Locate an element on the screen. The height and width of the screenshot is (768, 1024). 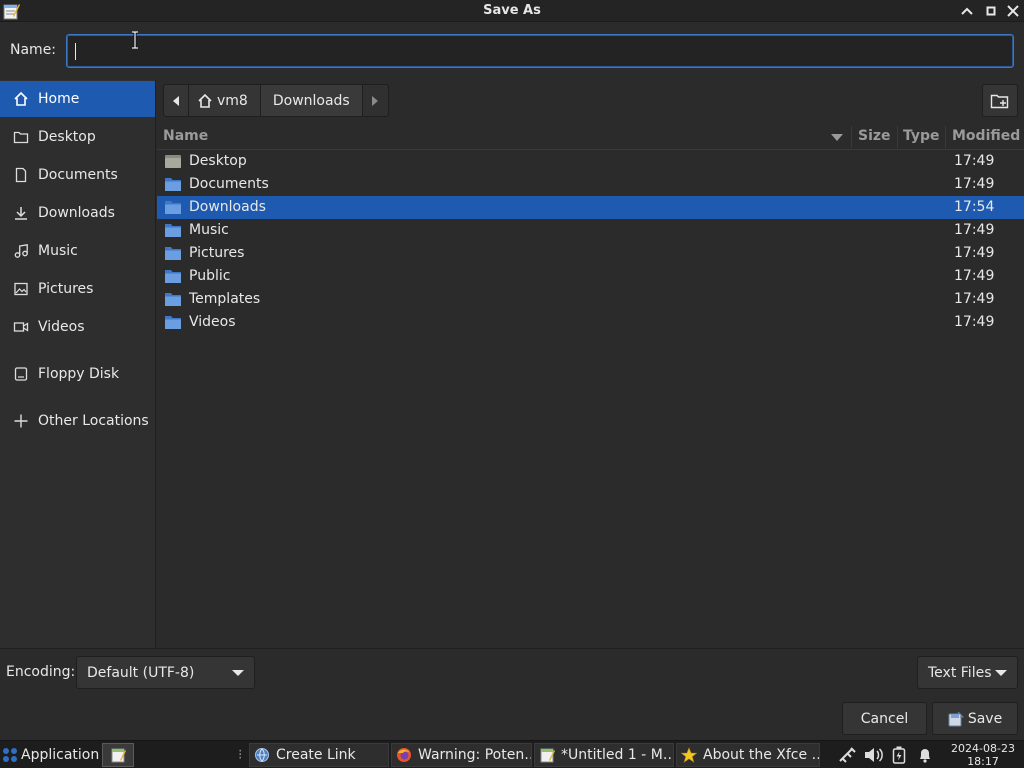
file-row-videos: Videos 17:49 is located at coordinates (590, 322).